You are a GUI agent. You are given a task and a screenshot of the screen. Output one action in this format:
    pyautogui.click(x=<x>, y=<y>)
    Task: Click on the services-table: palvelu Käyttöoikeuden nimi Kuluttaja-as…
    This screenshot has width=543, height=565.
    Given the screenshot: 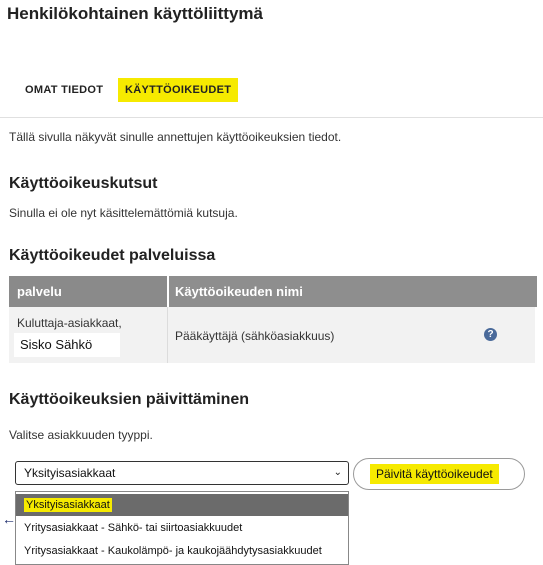 What is the action you would take?
    pyautogui.click(x=273, y=319)
    